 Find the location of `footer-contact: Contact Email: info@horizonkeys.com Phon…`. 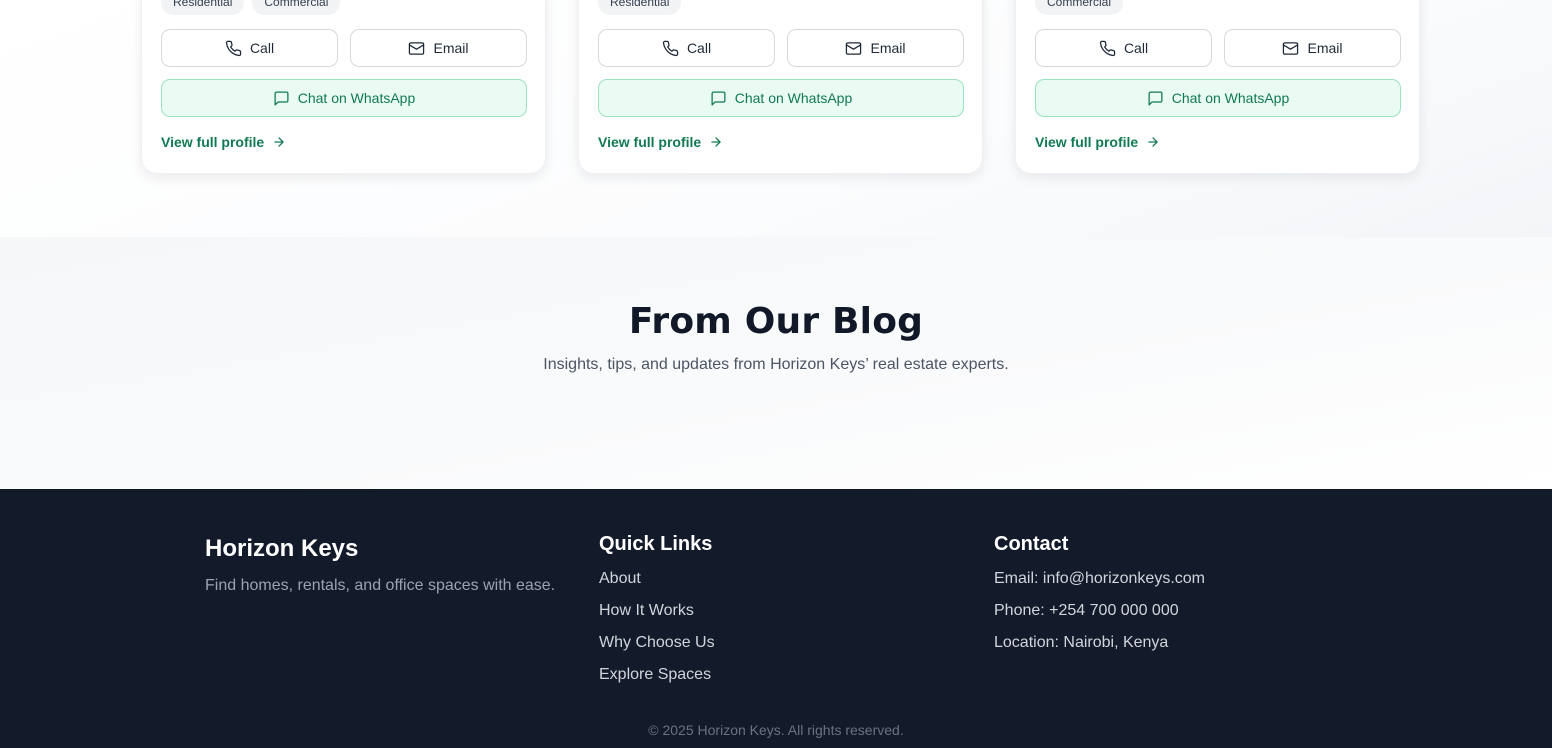

footer-contact: Contact Email: info@horizonkeys.com Phon… is located at coordinates (1099, 598).